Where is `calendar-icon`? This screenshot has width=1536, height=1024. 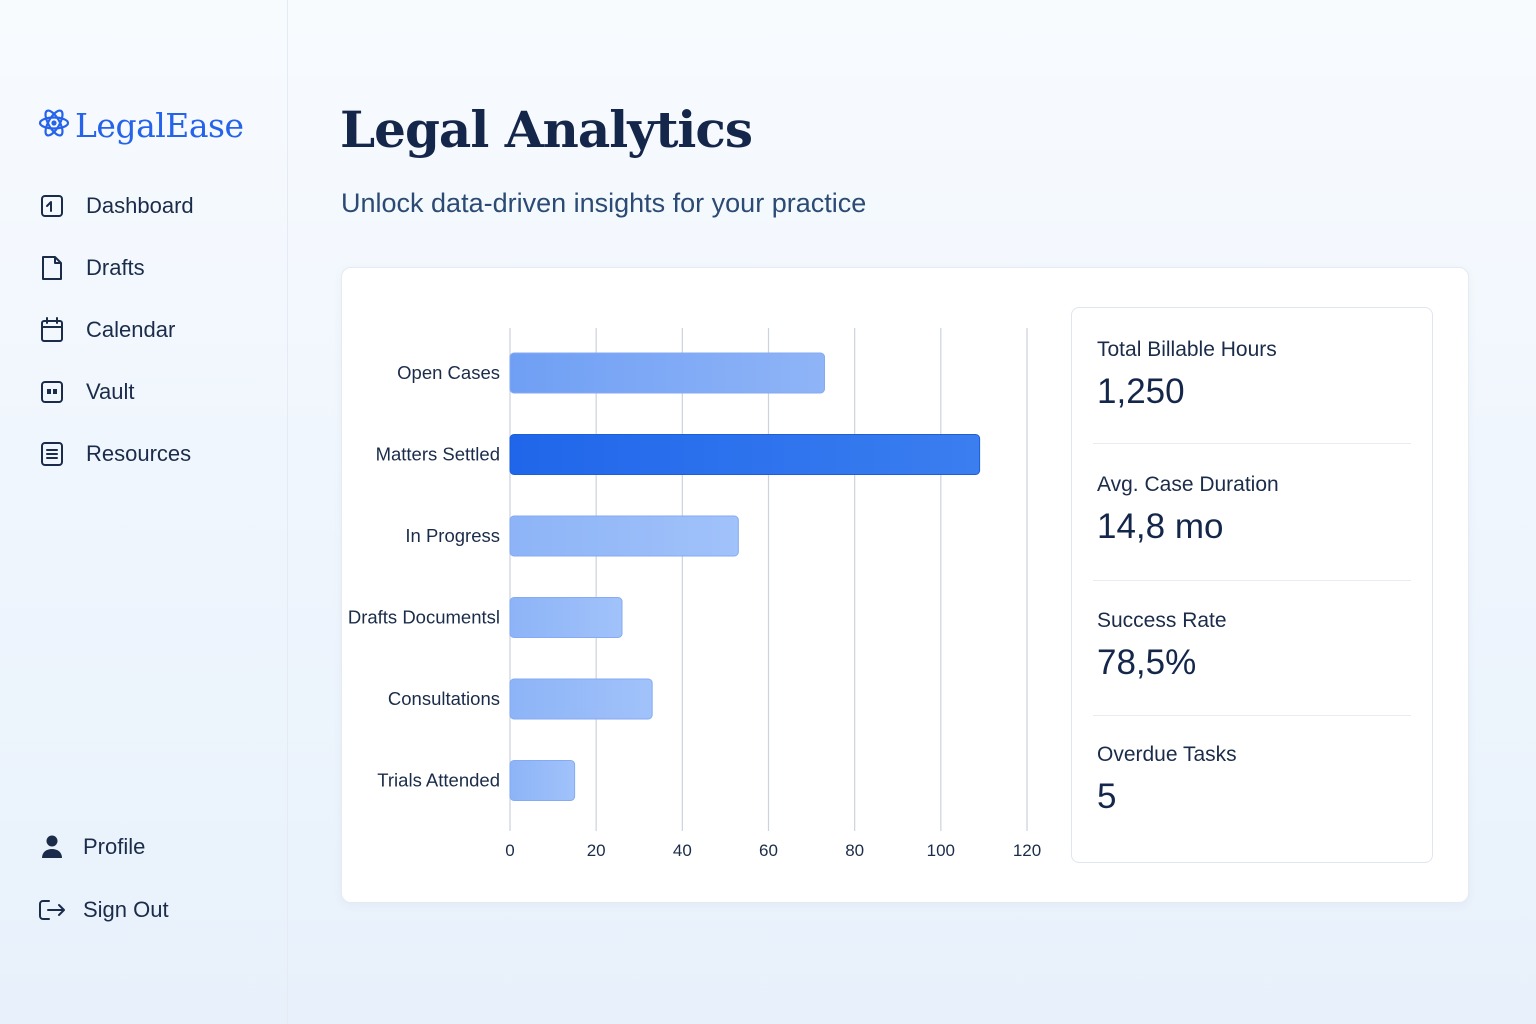
calendar-icon is located at coordinates (52, 330).